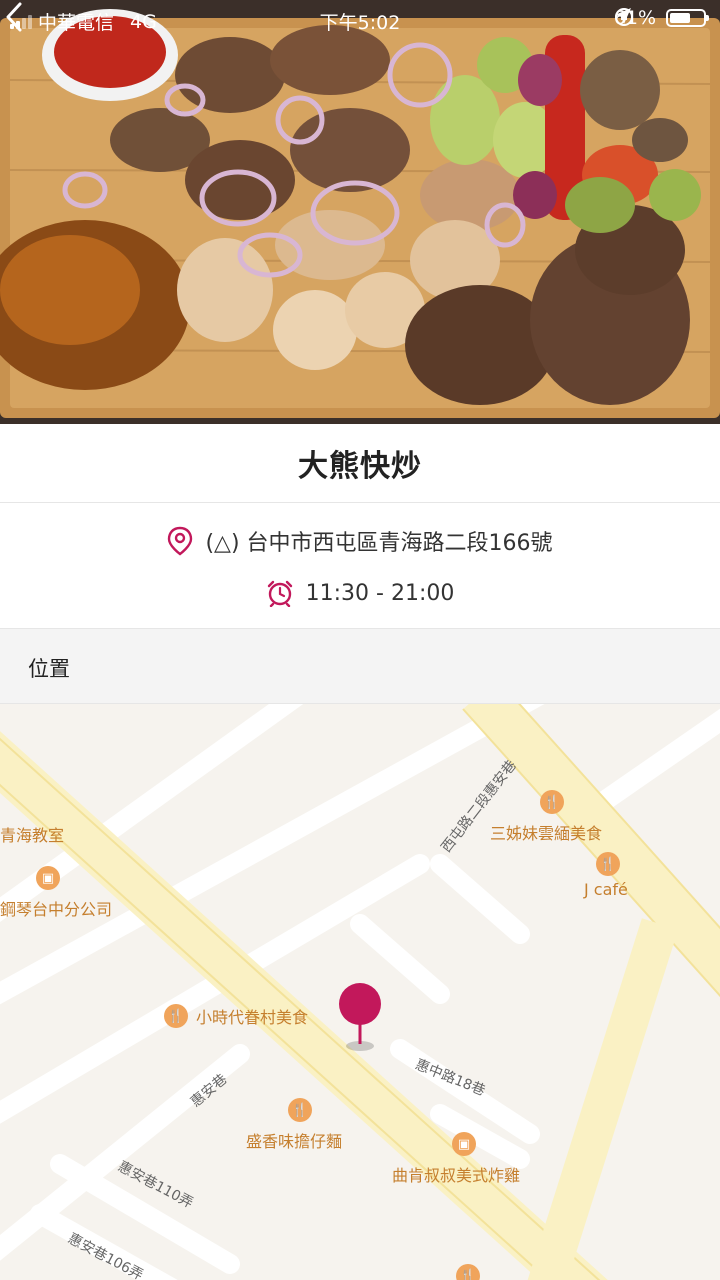 Image resolution: width=720 pixels, height=1280 pixels. What do you see at coordinates (180, 541) in the screenshot?
I see `location-pin-icon` at bounding box center [180, 541].